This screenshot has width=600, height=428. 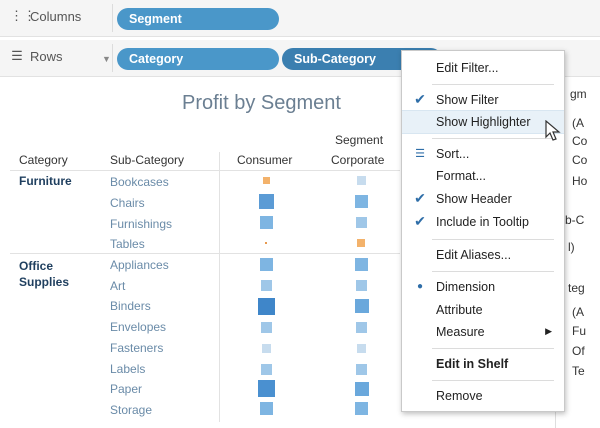 What do you see at coordinates (198, 19) in the screenshot?
I see `pill-segment: Segment` at bounding box center [198, 19].